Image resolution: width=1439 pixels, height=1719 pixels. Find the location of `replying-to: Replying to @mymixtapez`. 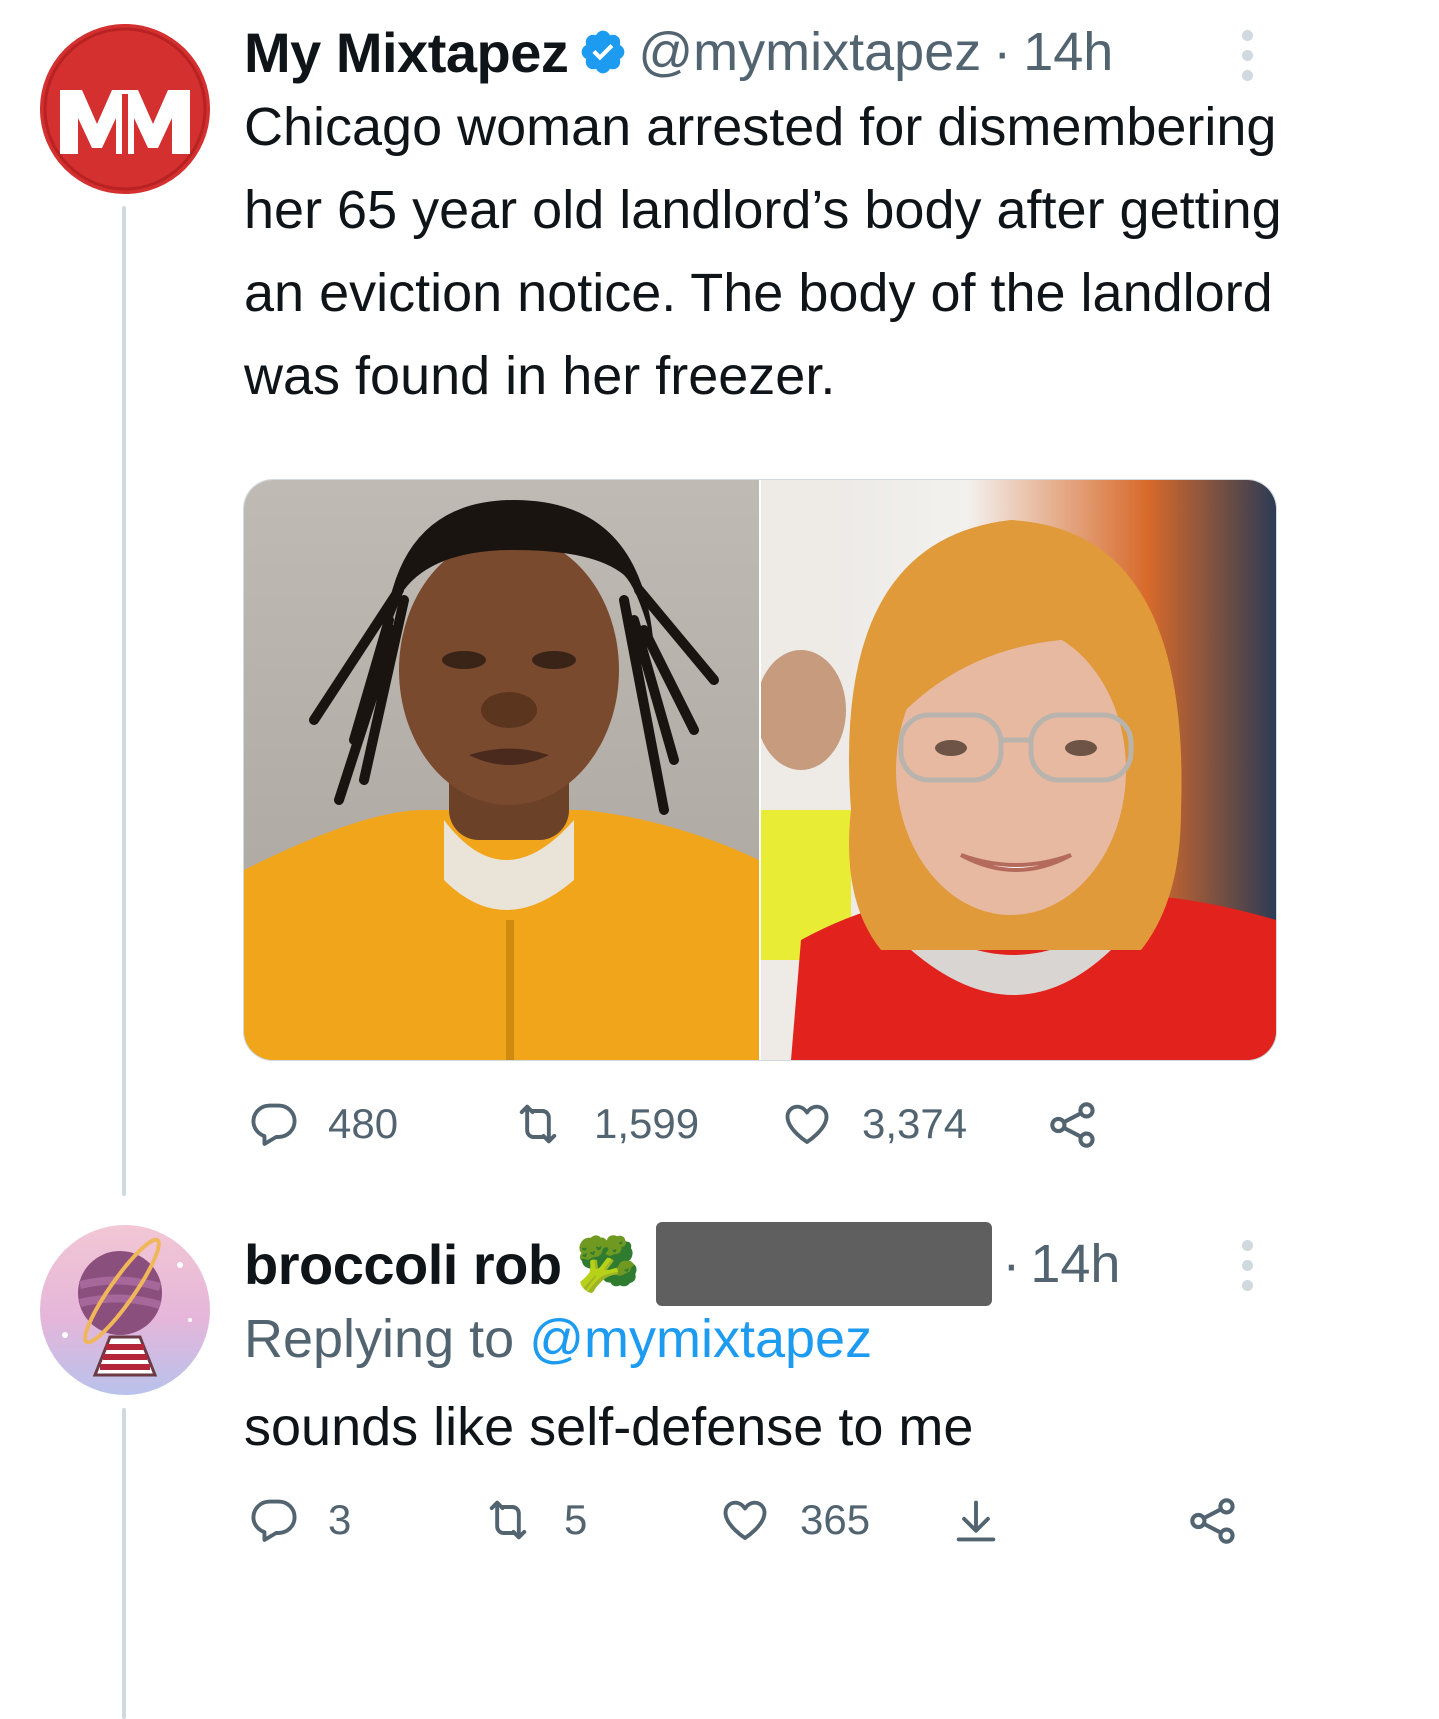

replying-to: Replying to @mymixtapez is located at coordinates (558, 1339).